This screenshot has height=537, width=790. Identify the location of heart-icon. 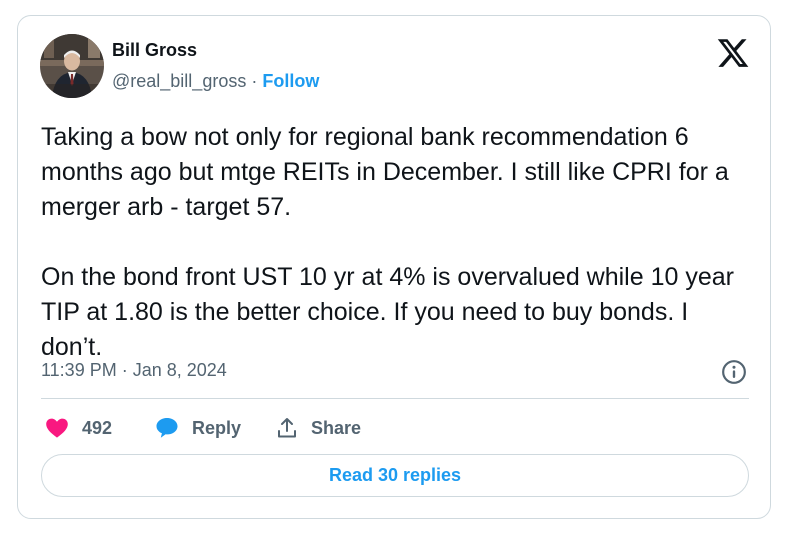
(57, 428).